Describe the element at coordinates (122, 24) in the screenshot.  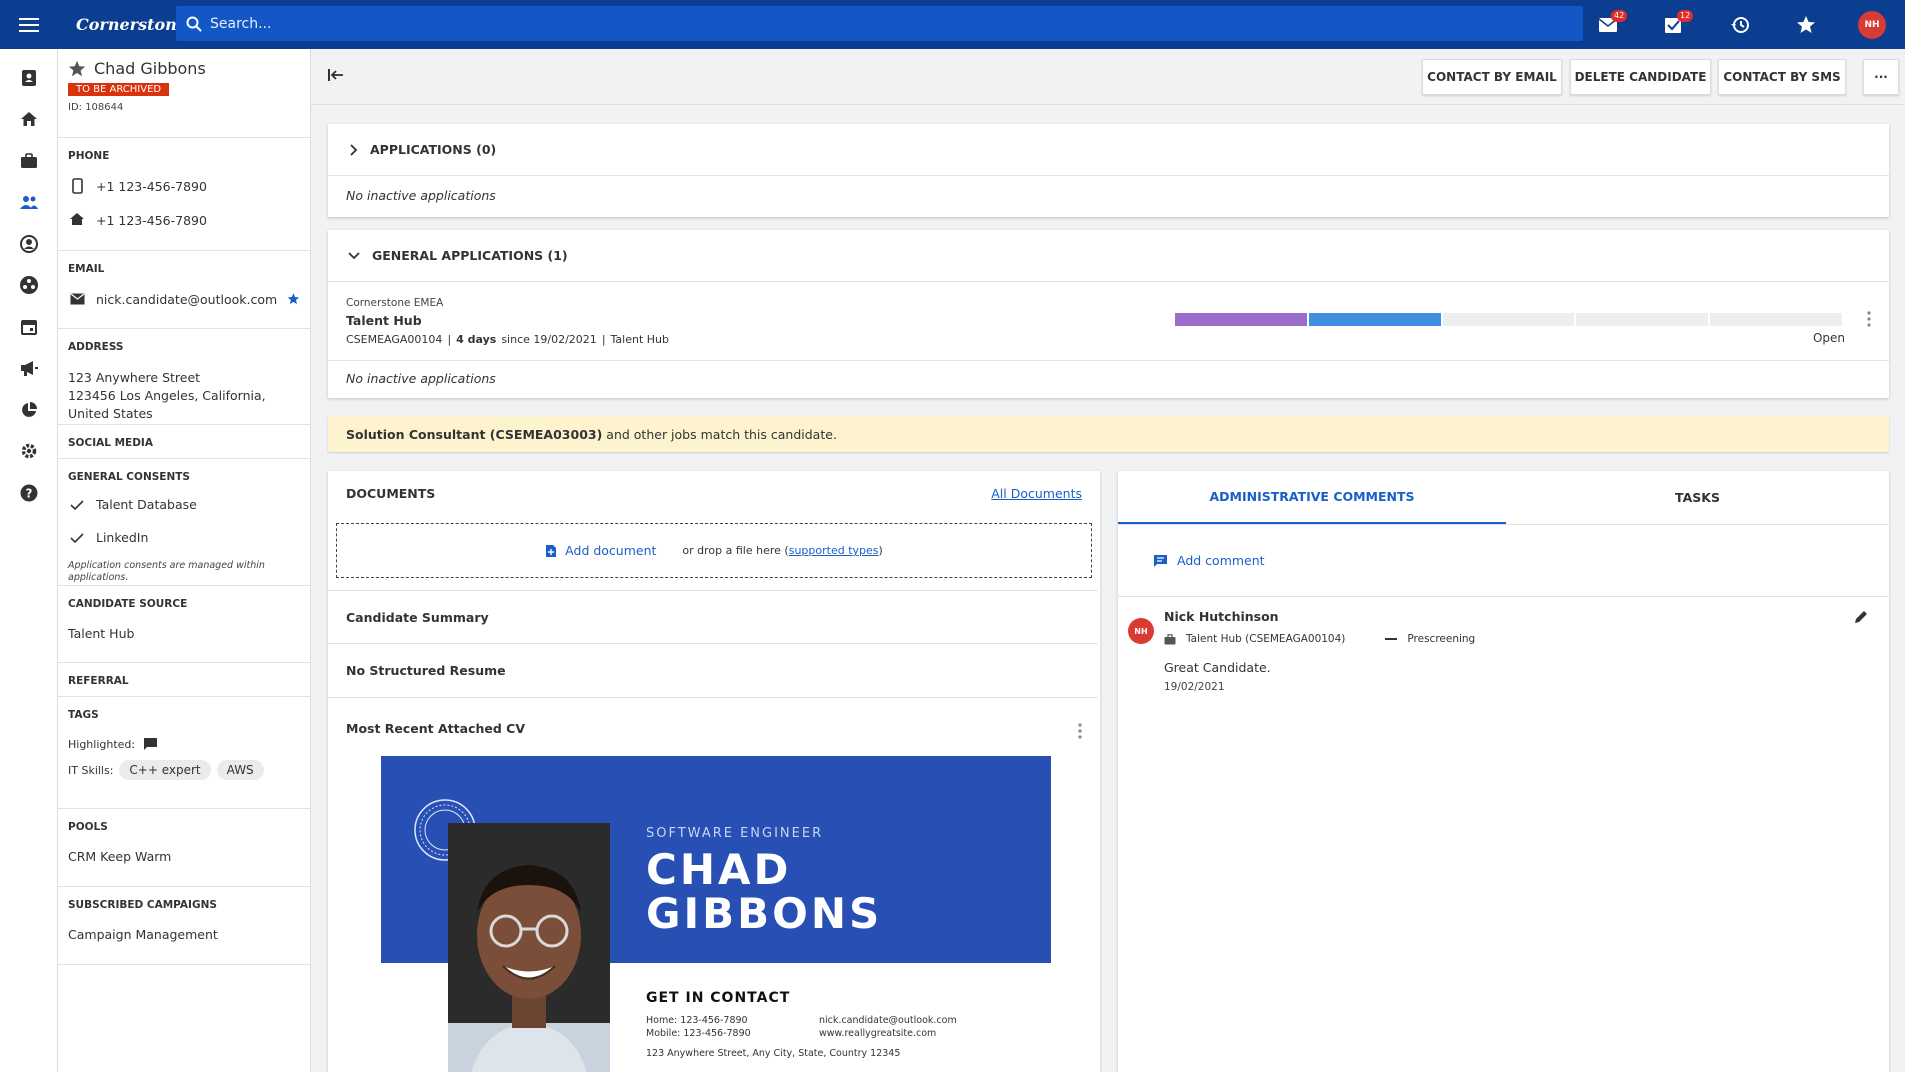
I see `cornerstone-logo: Cornerstone` at that location.